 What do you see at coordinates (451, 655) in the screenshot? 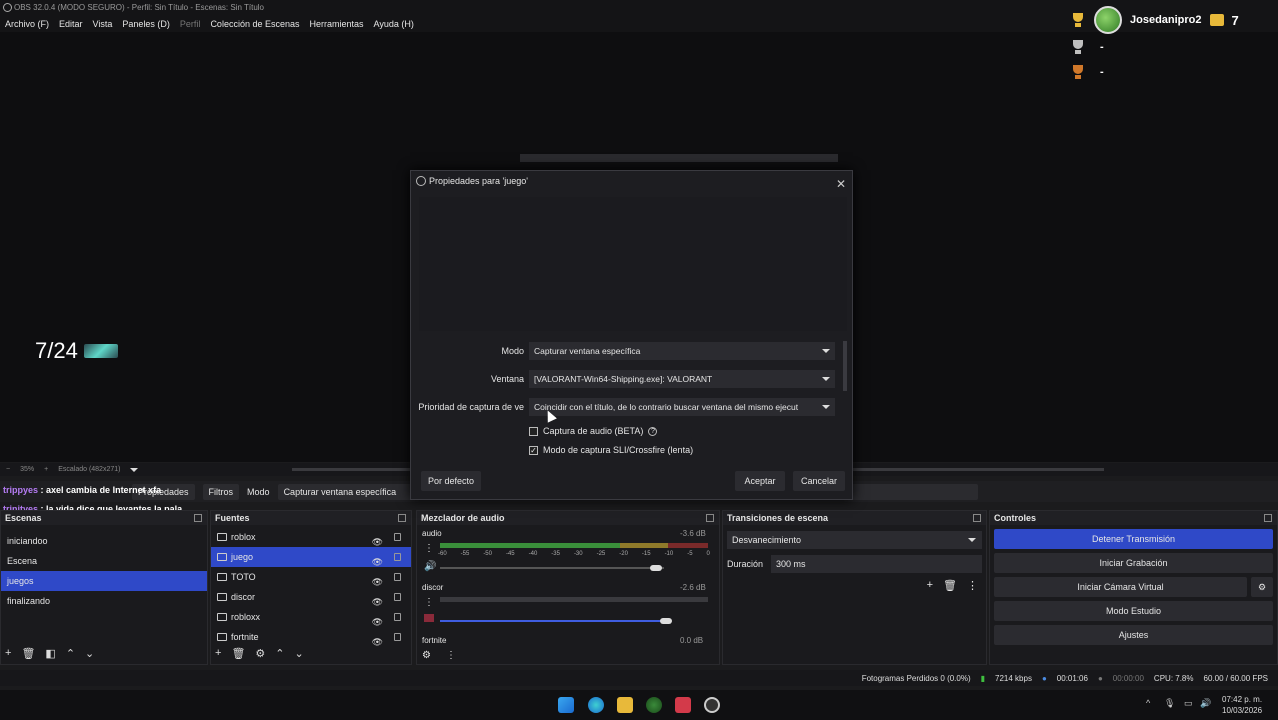
I see `mixer-menu-icon: ⋮` at bounding box center [451, 655].